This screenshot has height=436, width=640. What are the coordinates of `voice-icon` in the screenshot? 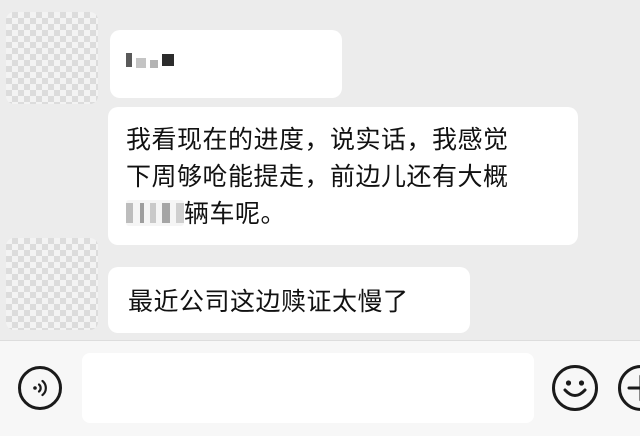 It's located at (40, 388).